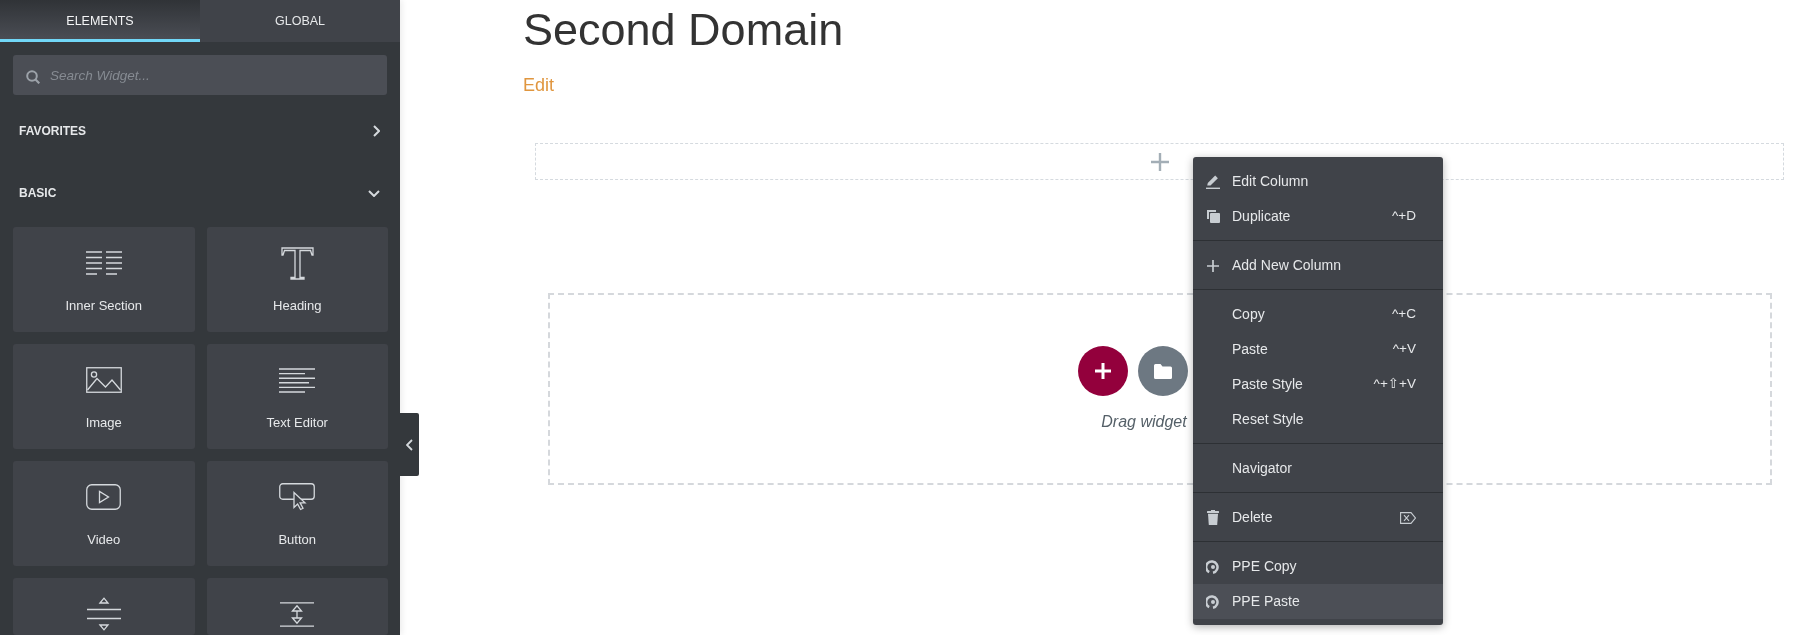 This screenshot has width=1794, height=635. I want to click on add-section-button, so click(1103, 371).